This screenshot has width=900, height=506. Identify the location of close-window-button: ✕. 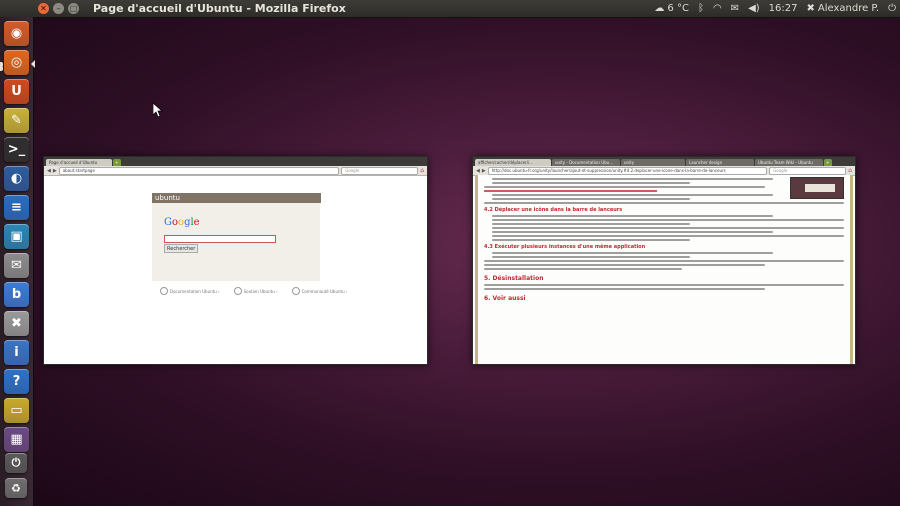
(43, 8).